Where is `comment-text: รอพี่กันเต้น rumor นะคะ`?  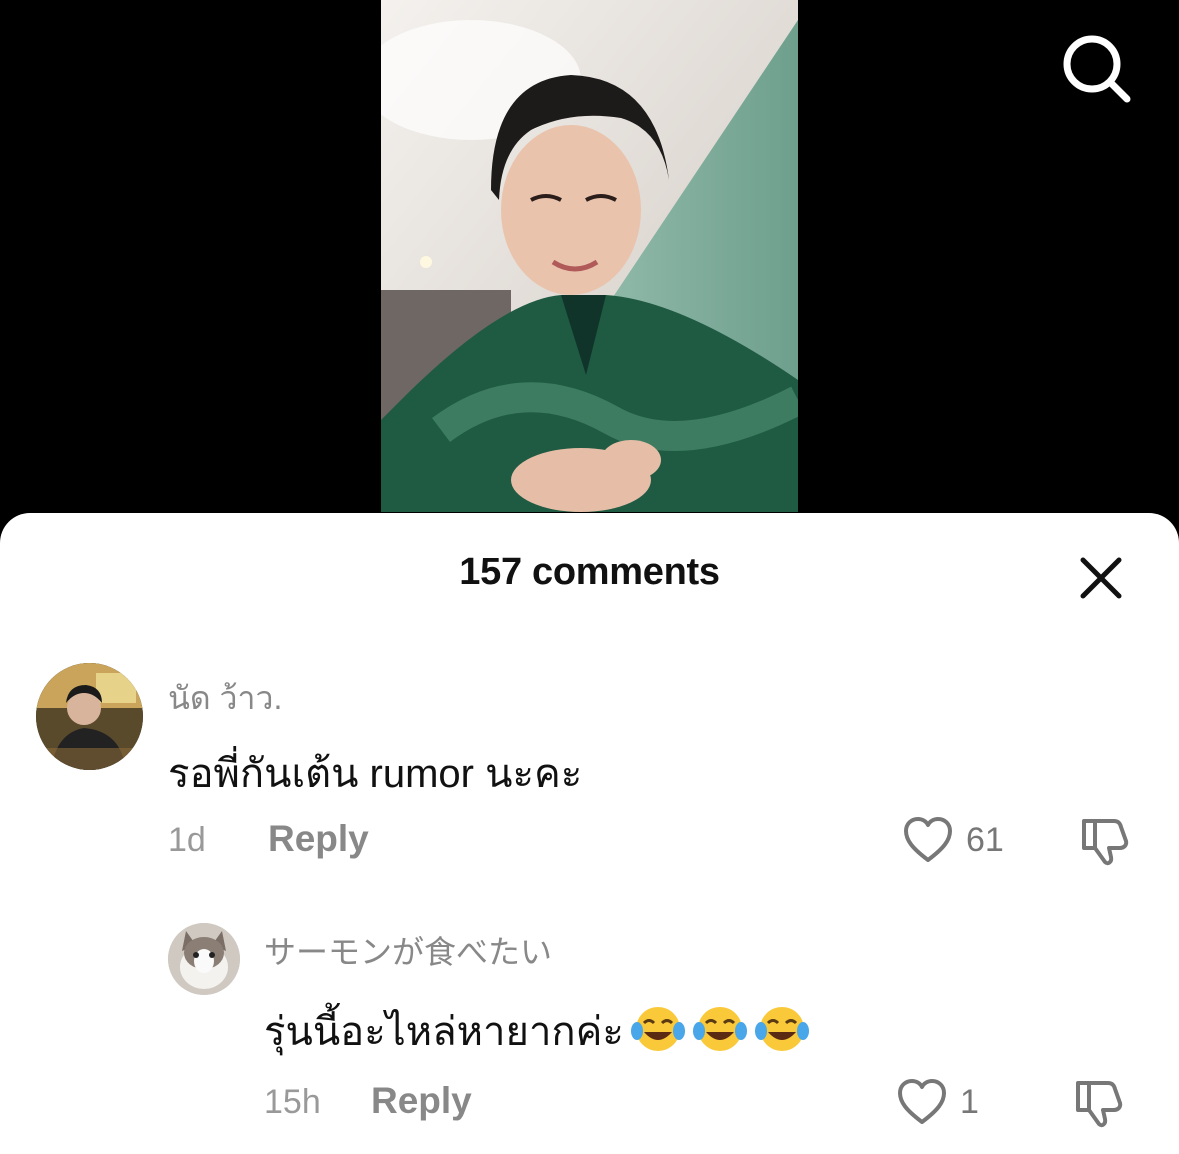 comment-text: รอพี่กันเต้น rumor นะคะ is located at coordinates (375, 774).